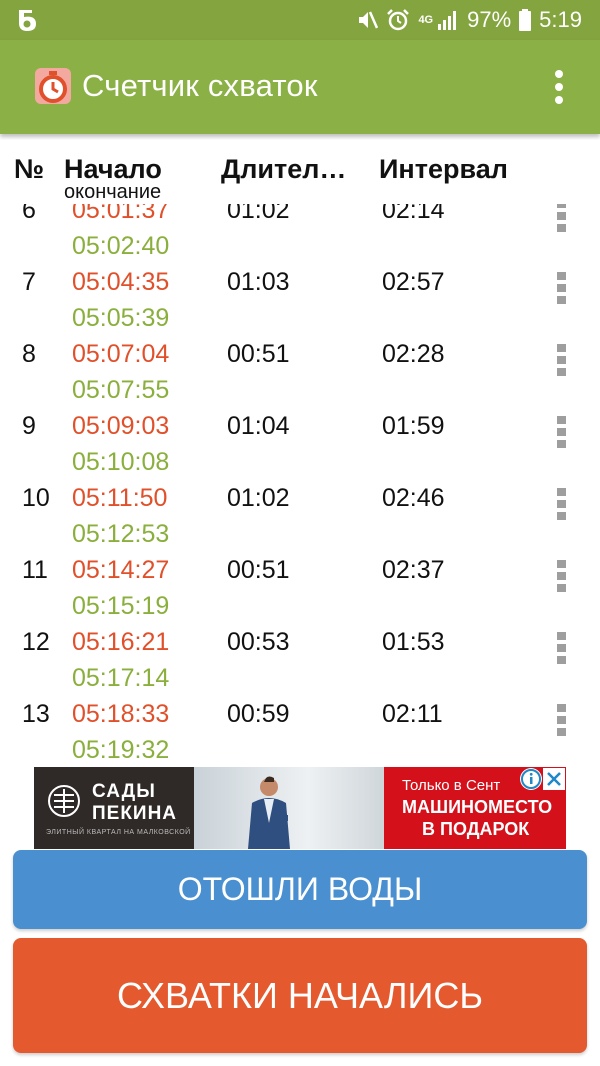 The image size is (600, 1066). What do you see at coordinates (413, 642) in the screenshot?
I see `interval: 01:53` at bounding box center [413, 642].